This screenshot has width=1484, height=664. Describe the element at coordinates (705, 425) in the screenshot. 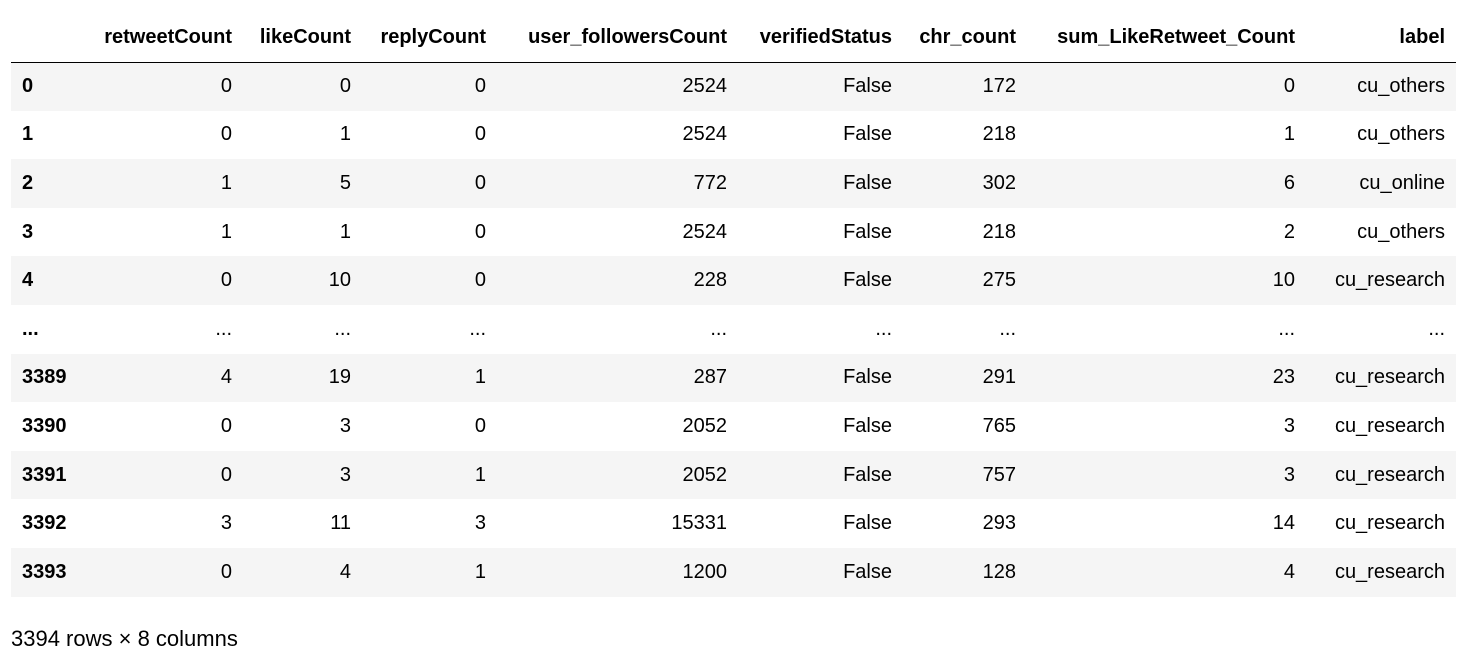

I see `table-cell: 2052` at that location.